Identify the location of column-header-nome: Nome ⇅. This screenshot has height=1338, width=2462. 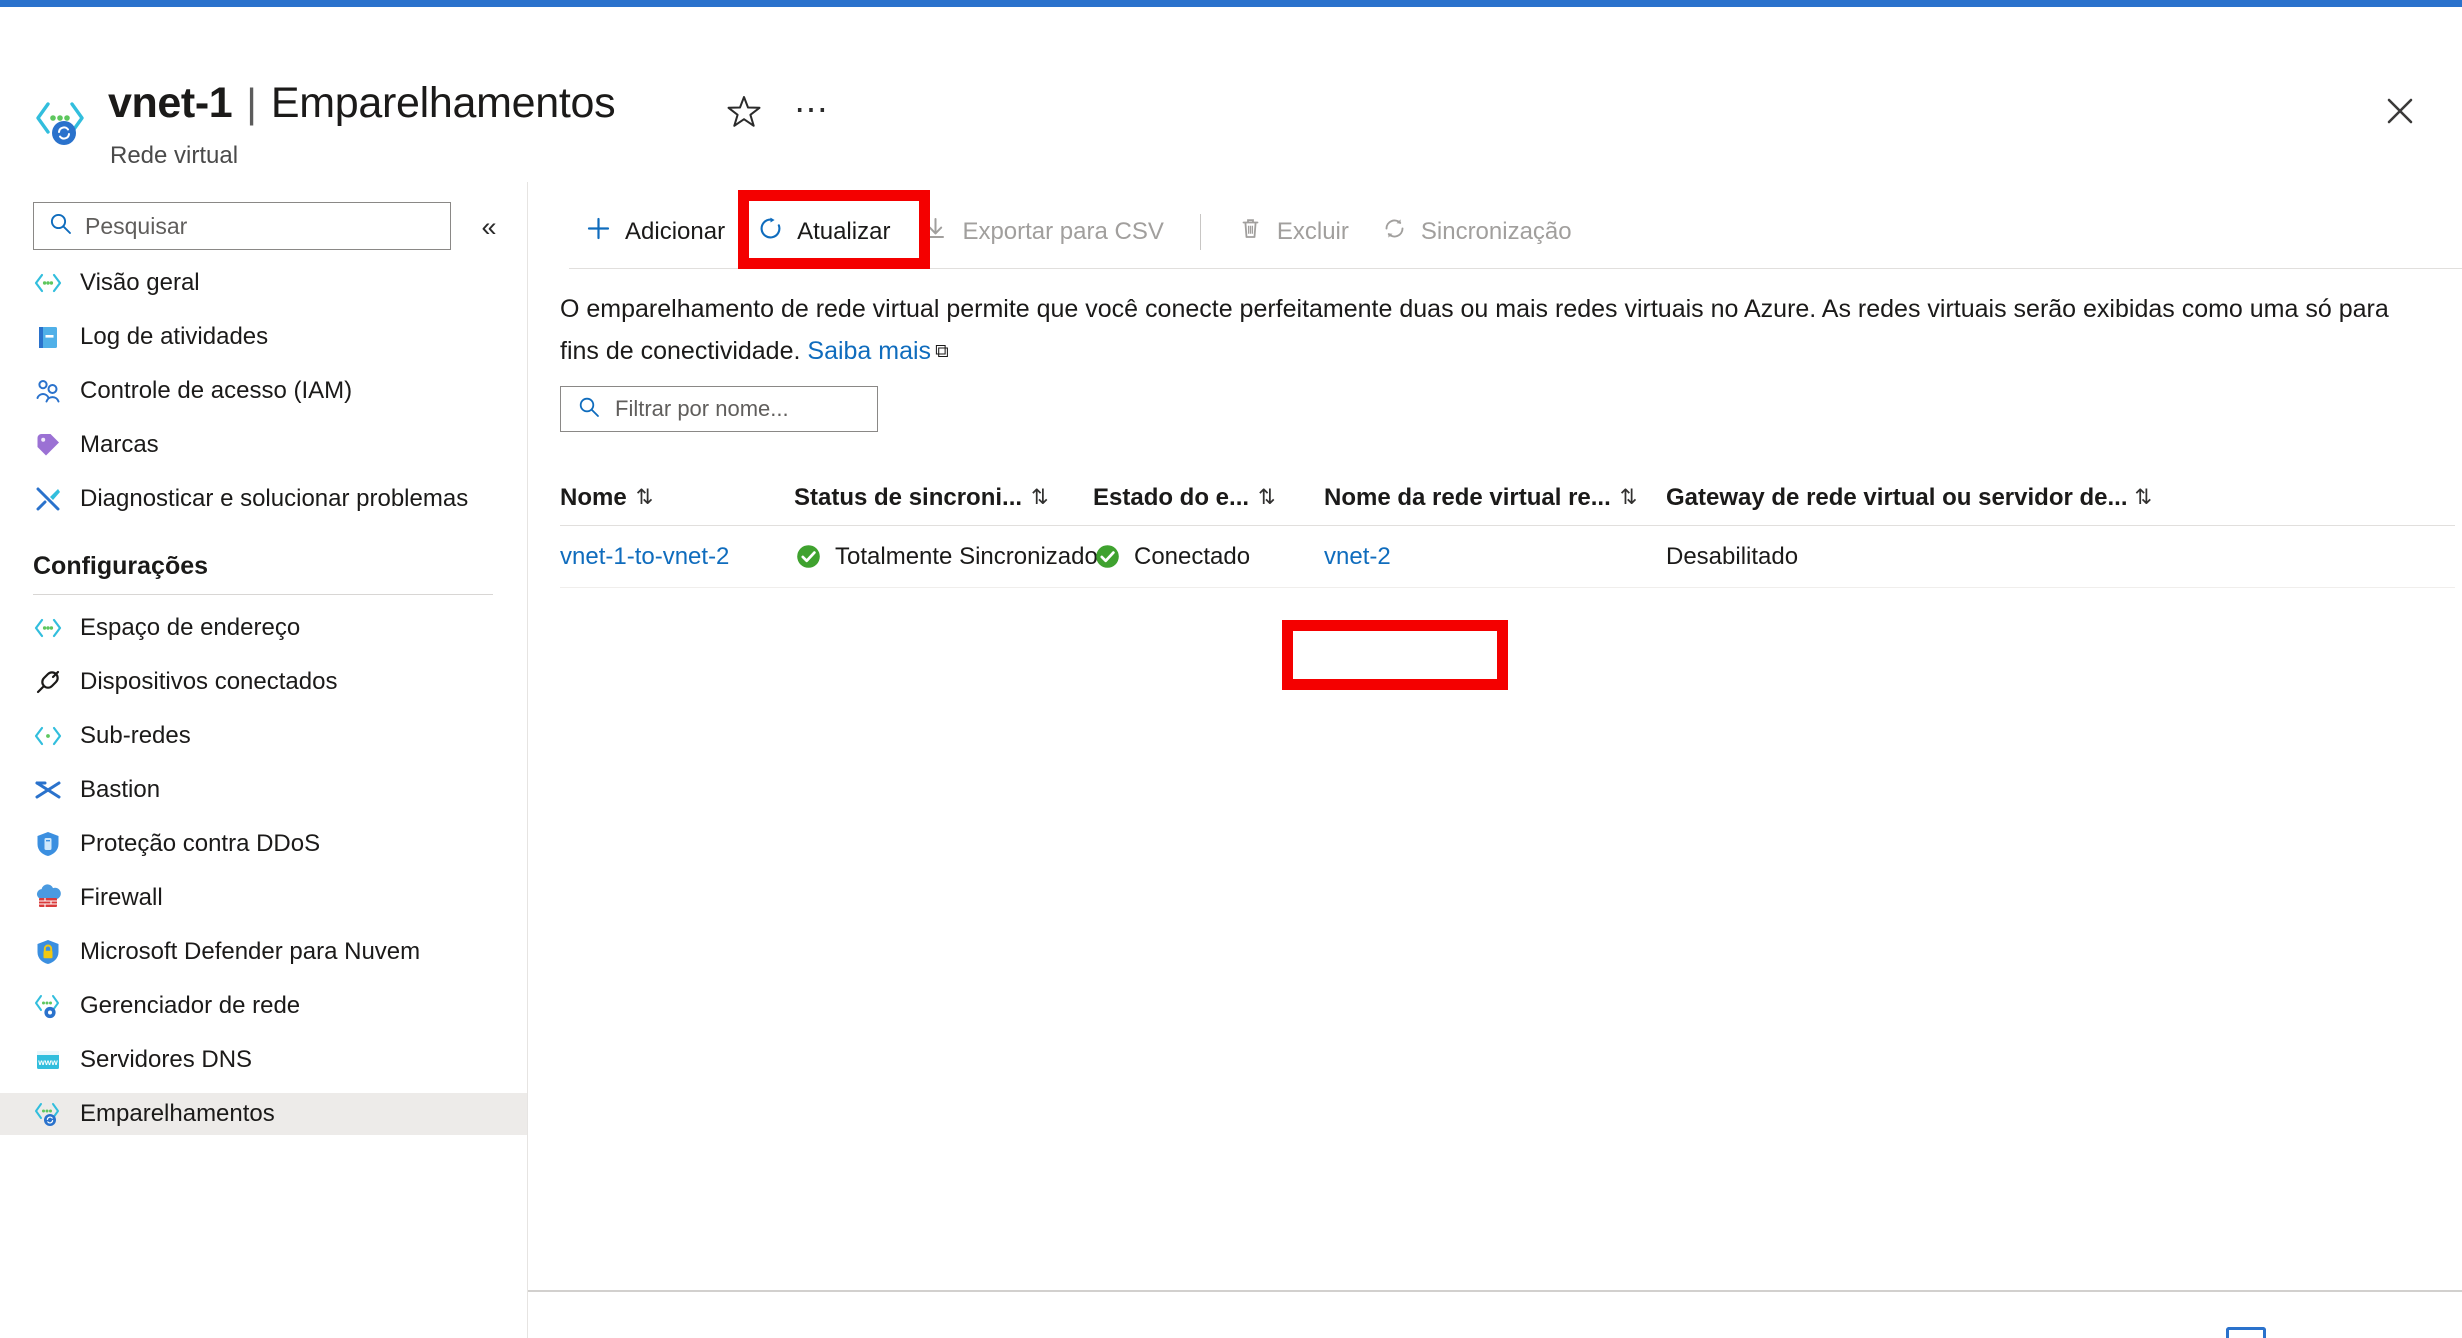
(677, 498).